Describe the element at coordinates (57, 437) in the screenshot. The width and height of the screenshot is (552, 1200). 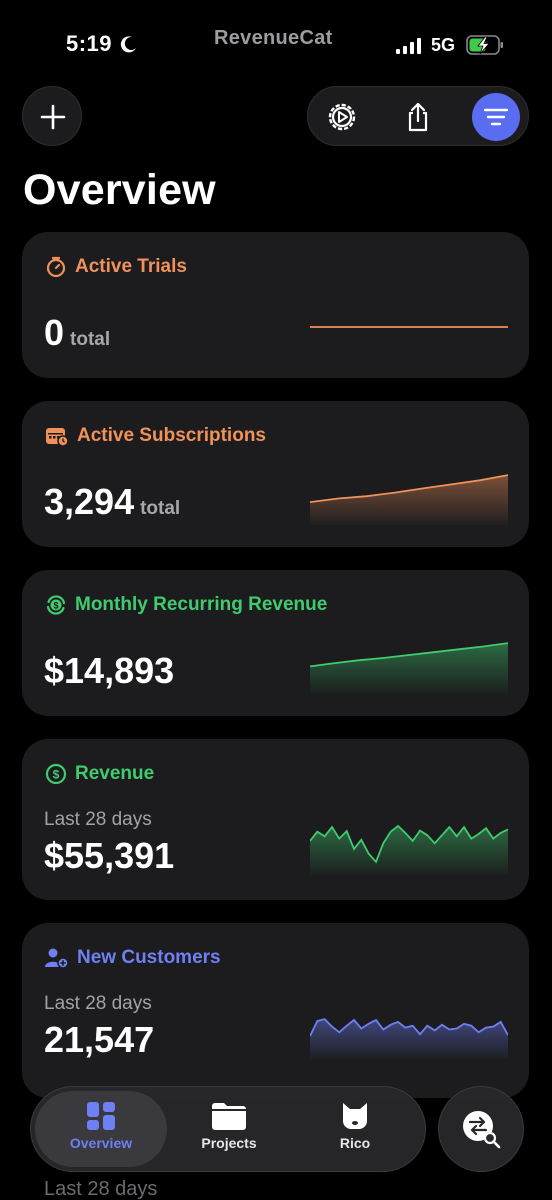
I see `calendar-icon` at that location.